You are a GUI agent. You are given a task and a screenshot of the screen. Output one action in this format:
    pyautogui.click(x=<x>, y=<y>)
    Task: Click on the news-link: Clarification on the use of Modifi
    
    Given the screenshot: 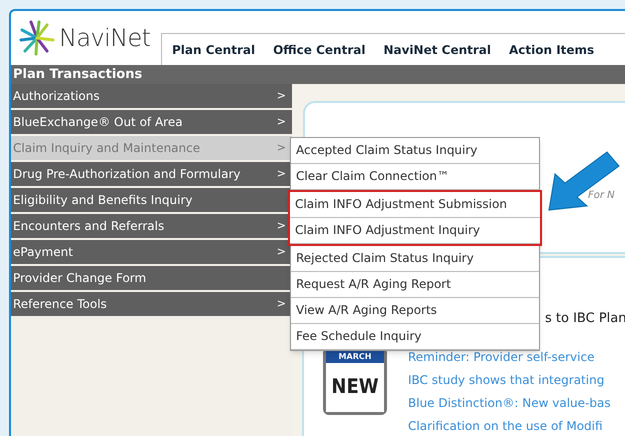 What is the action you would take?
    pyautogui.click(x=509, y=425)
    